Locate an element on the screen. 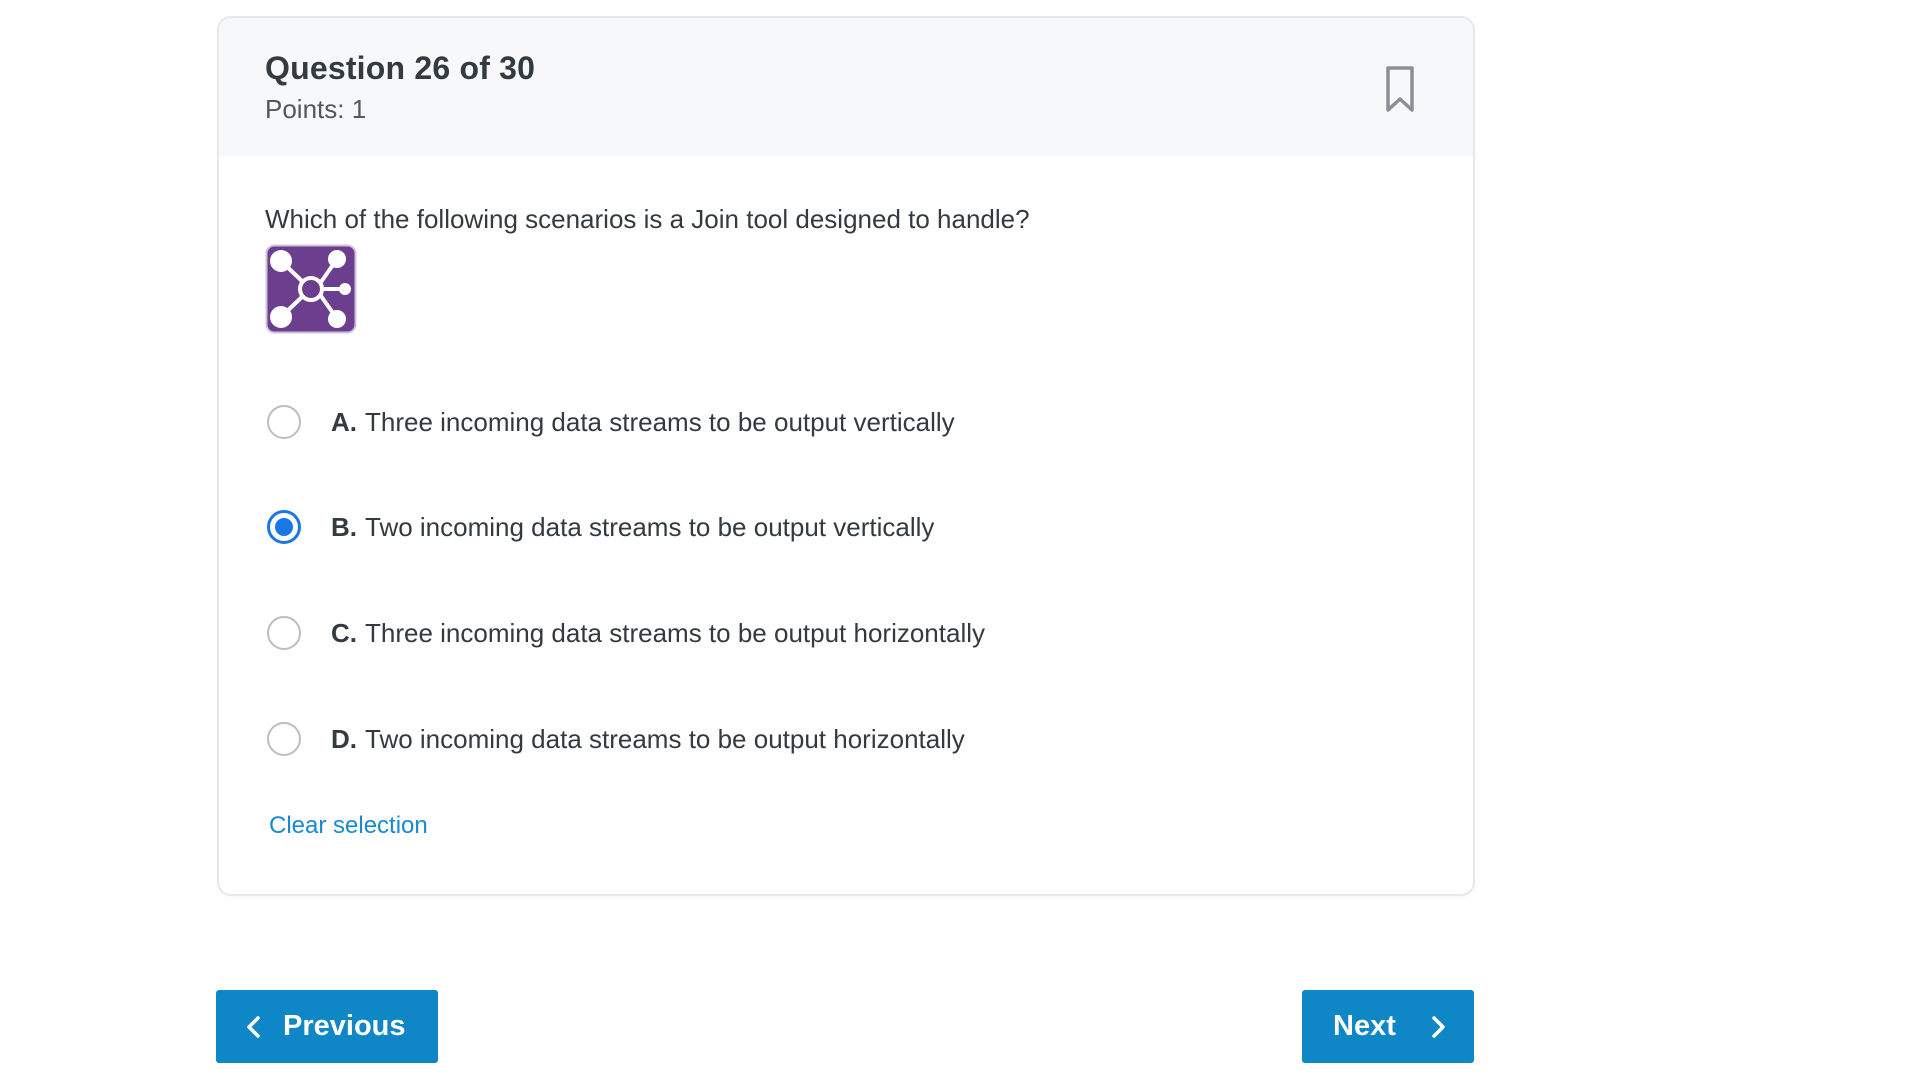  next-label: Next is located at coordinates (1364, 1026).